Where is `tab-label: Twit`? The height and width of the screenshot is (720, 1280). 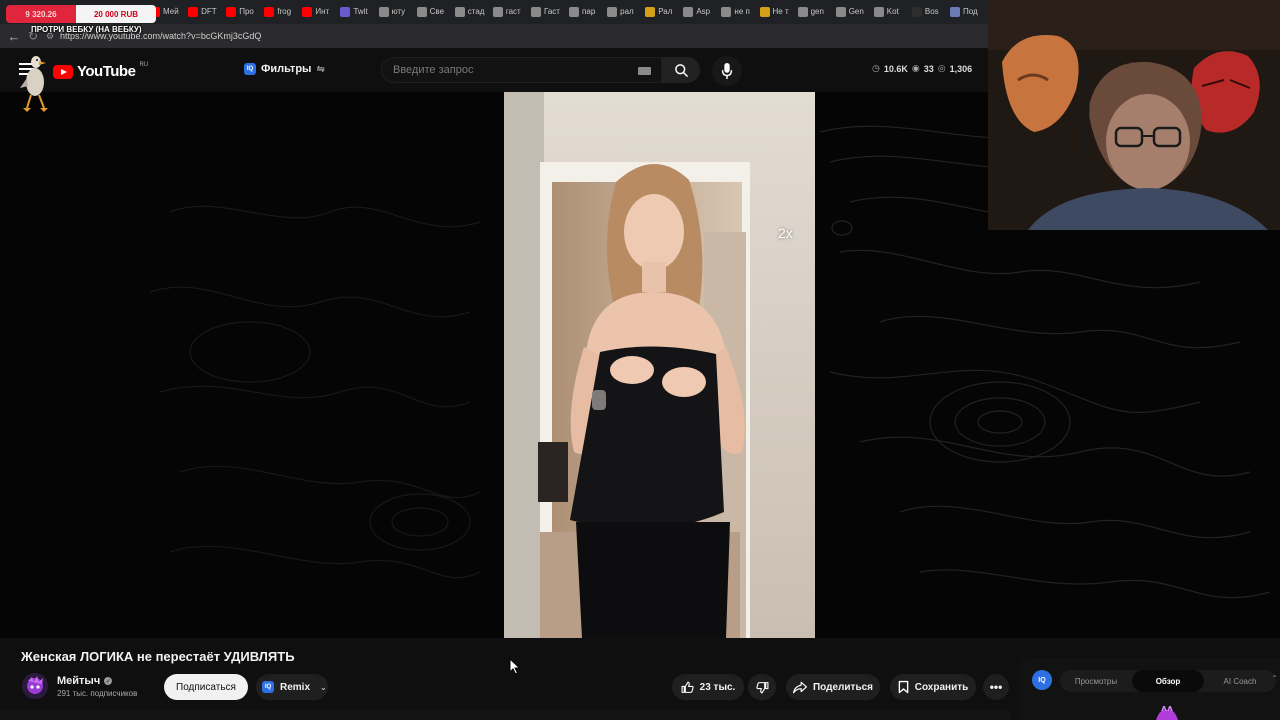 tab-label: Twit is located at coordinates (360, 11).